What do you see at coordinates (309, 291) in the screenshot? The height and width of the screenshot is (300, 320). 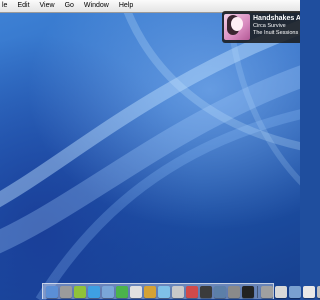 I see `document-icon` at bounding box center [309, 291].